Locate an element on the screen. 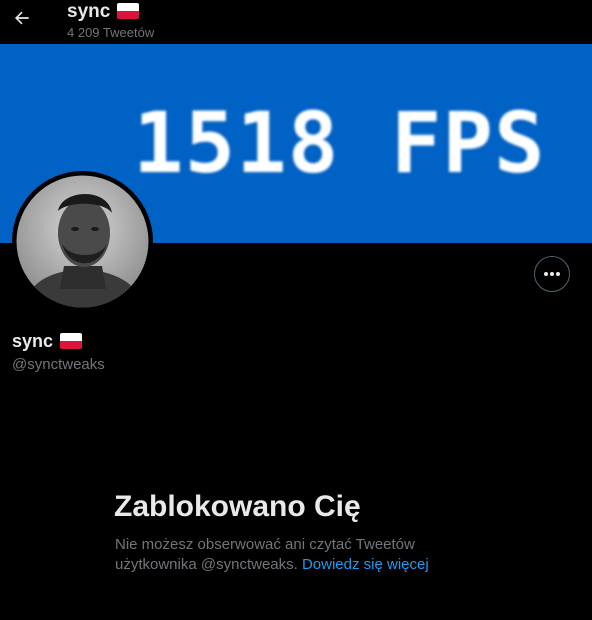  avatar-photo is located at coordinates (82, 241).